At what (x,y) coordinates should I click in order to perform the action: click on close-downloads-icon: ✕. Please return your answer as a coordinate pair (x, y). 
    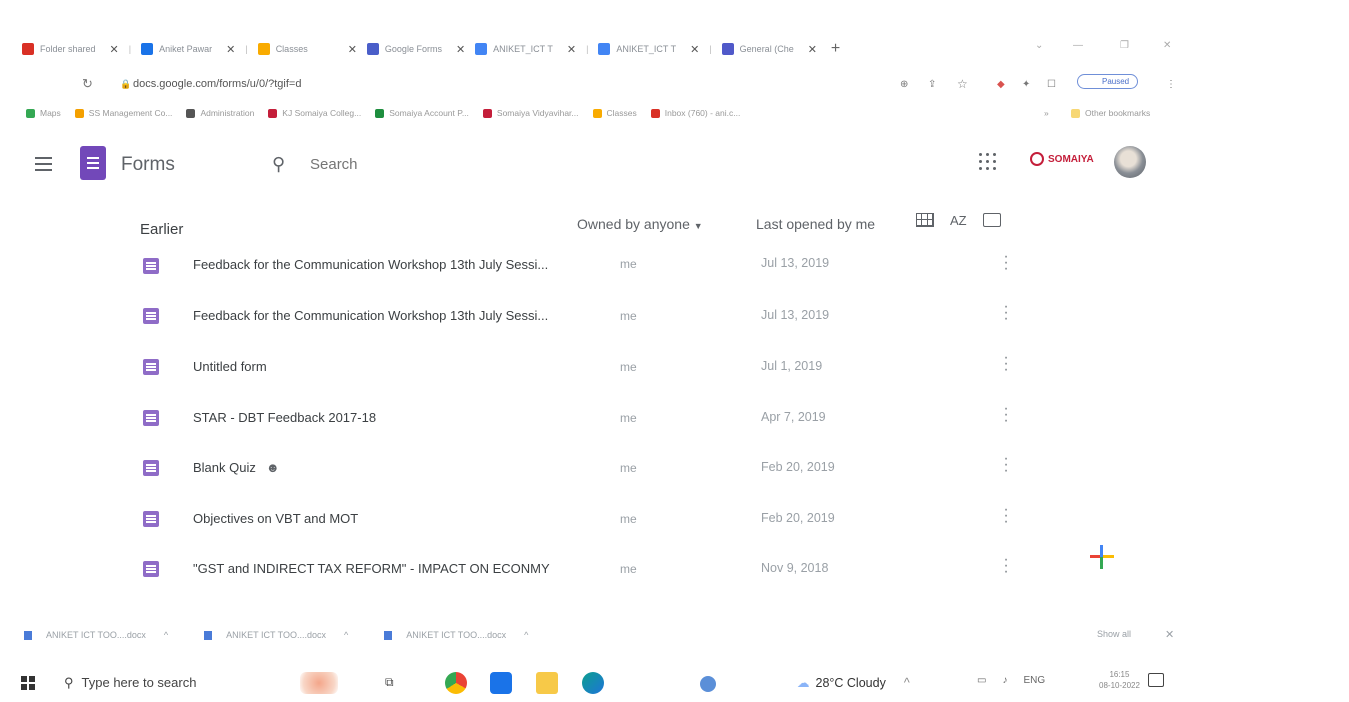
    Looking at the image, I should click on (1169, 634).